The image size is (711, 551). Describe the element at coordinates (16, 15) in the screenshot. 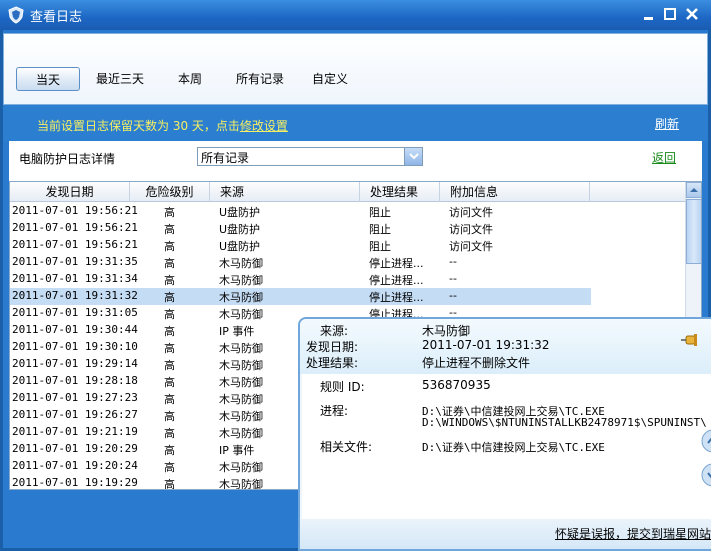

I see `shield-app-icon` at that location.